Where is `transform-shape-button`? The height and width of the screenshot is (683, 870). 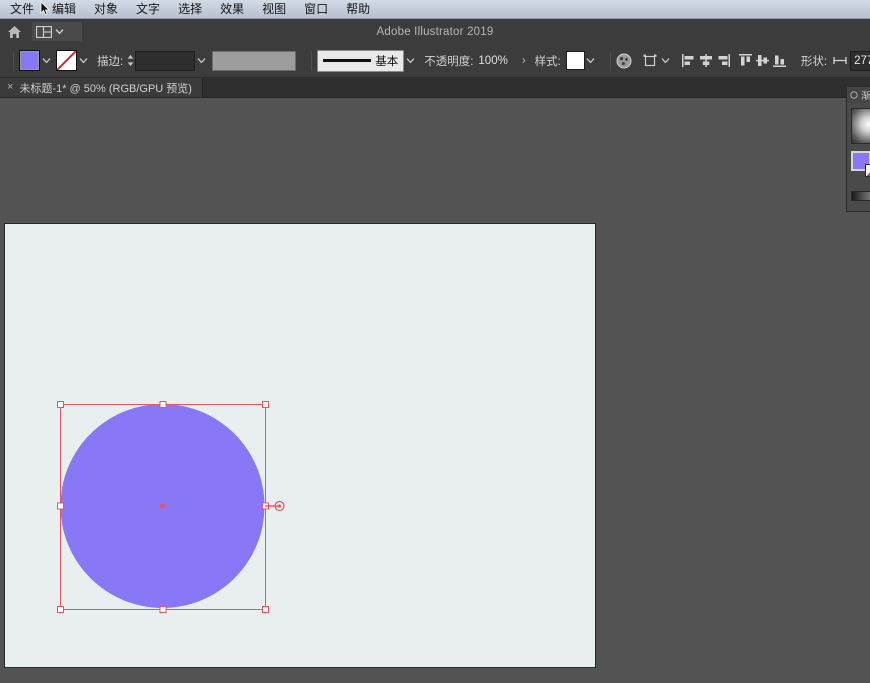 transform-shape-button is located at coordinates (651, 60).